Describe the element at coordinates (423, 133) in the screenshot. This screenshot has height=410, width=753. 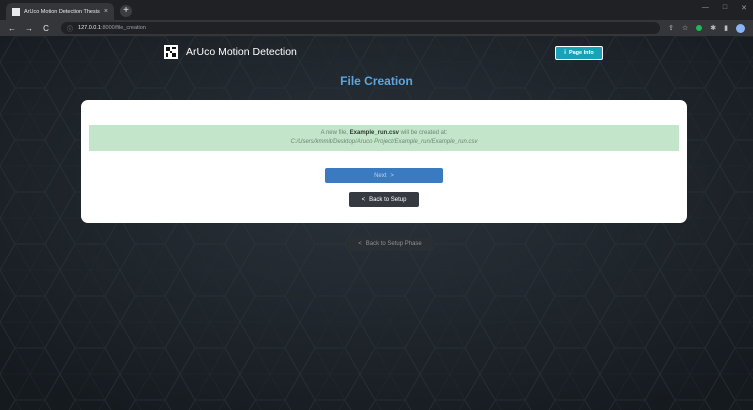
I see `alert-suffix: will be created at:` at that location.